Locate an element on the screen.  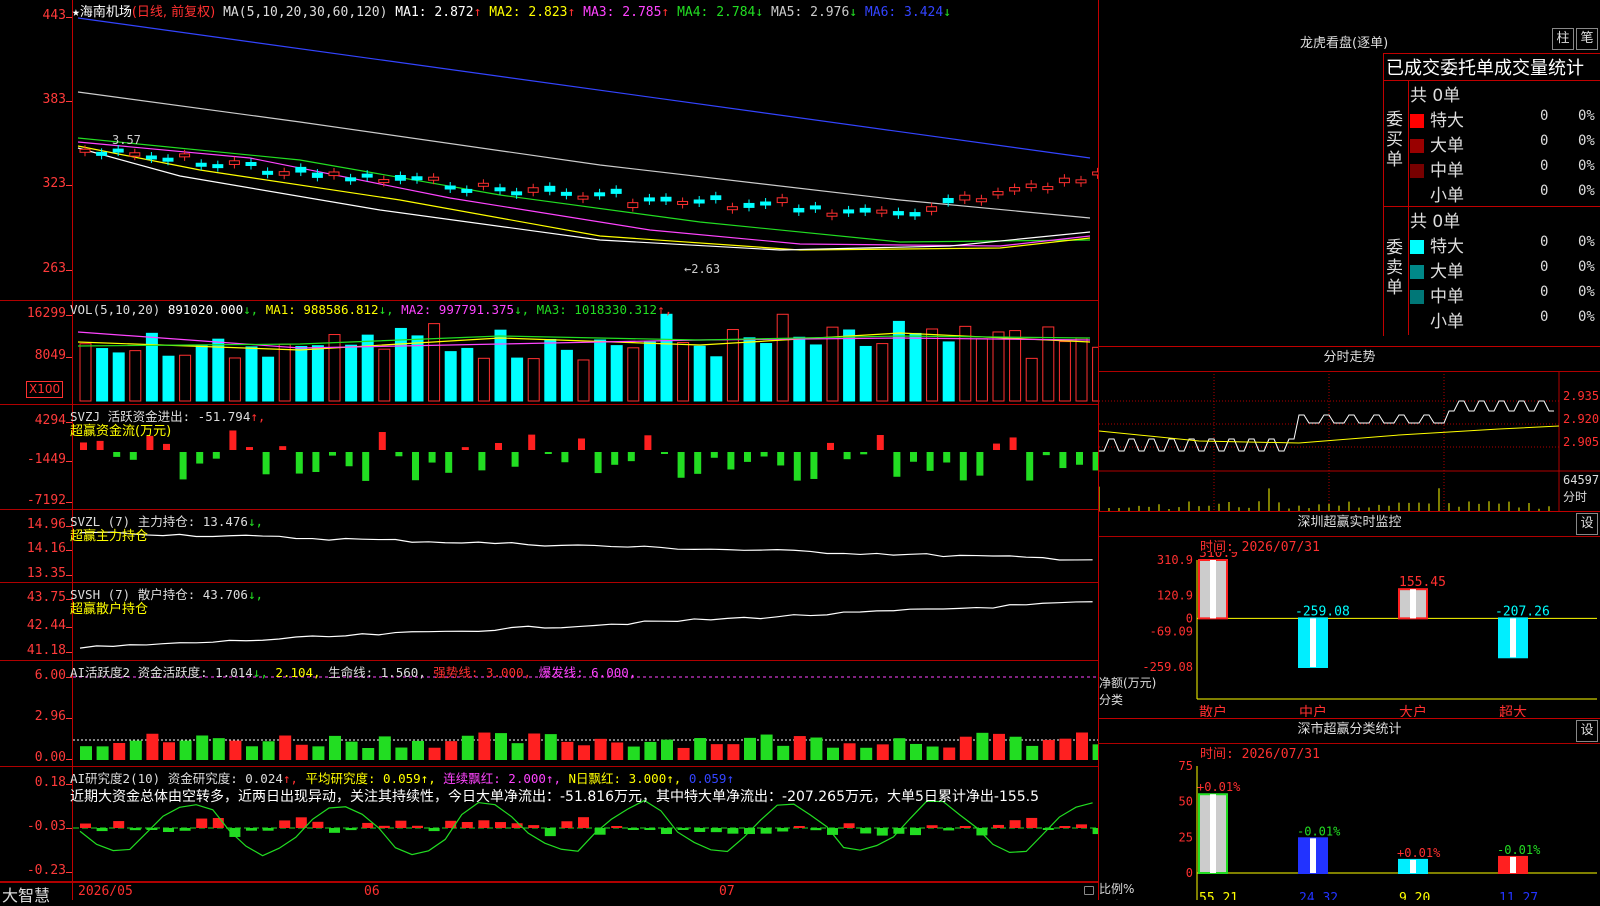
ai-active-y-tick: 0.00 is located at coordinates (50, 757).